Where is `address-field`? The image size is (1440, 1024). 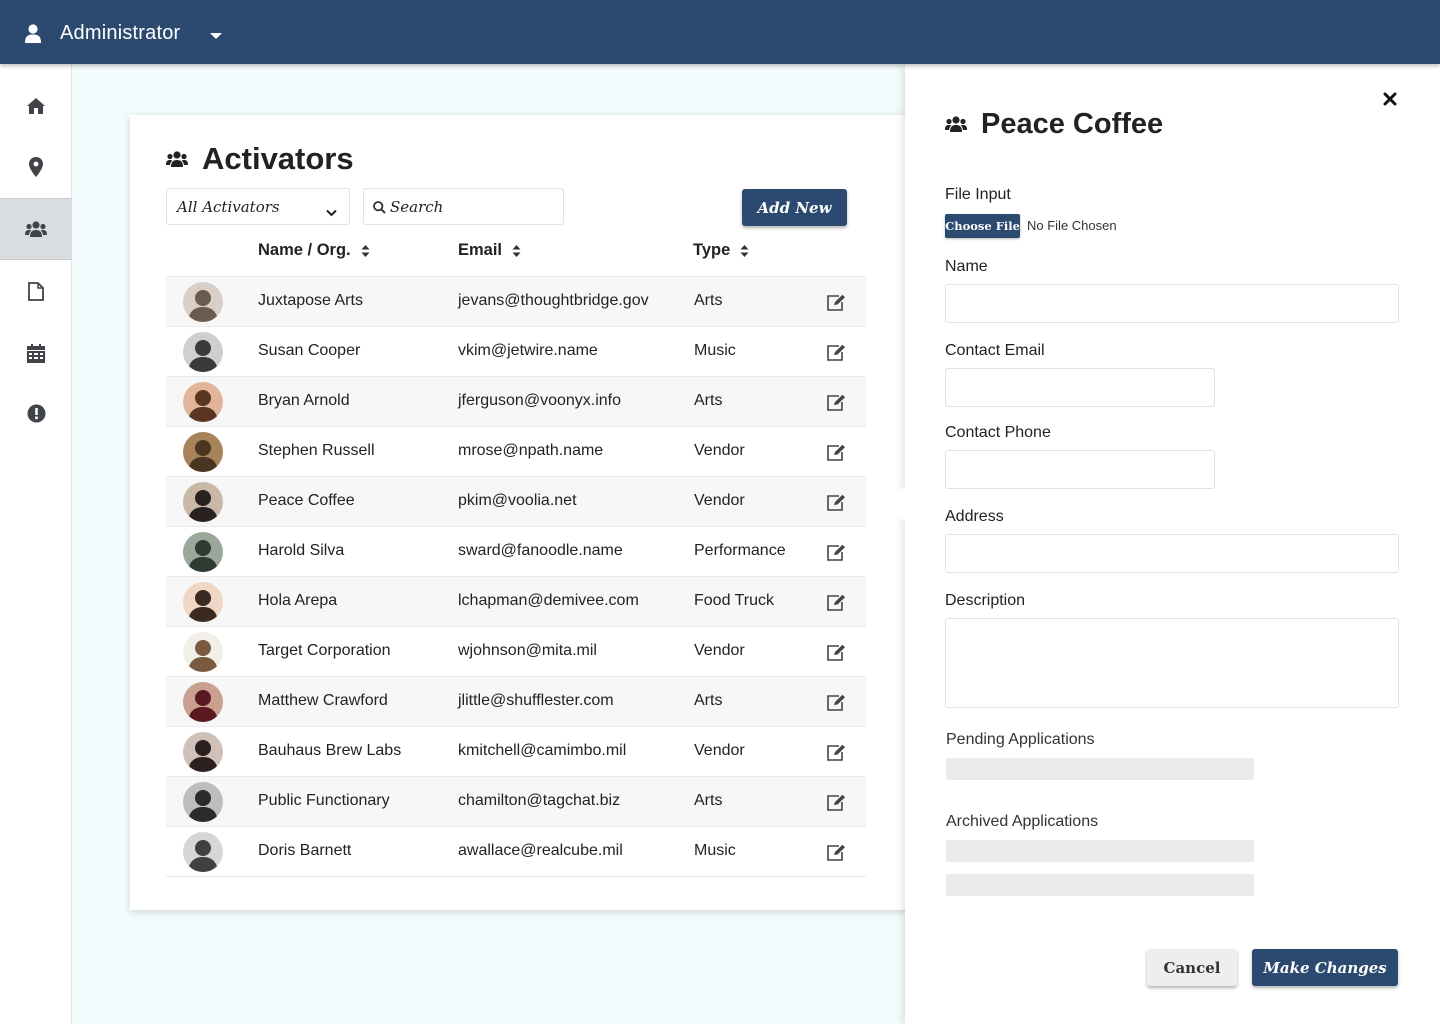 address-field is located at coordinates (1172, 553).